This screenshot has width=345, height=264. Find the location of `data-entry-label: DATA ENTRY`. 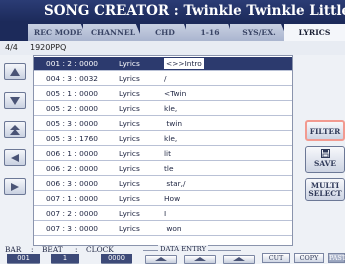

data-entry-label: DATA ENTRY is located at coordinates (183, 249).